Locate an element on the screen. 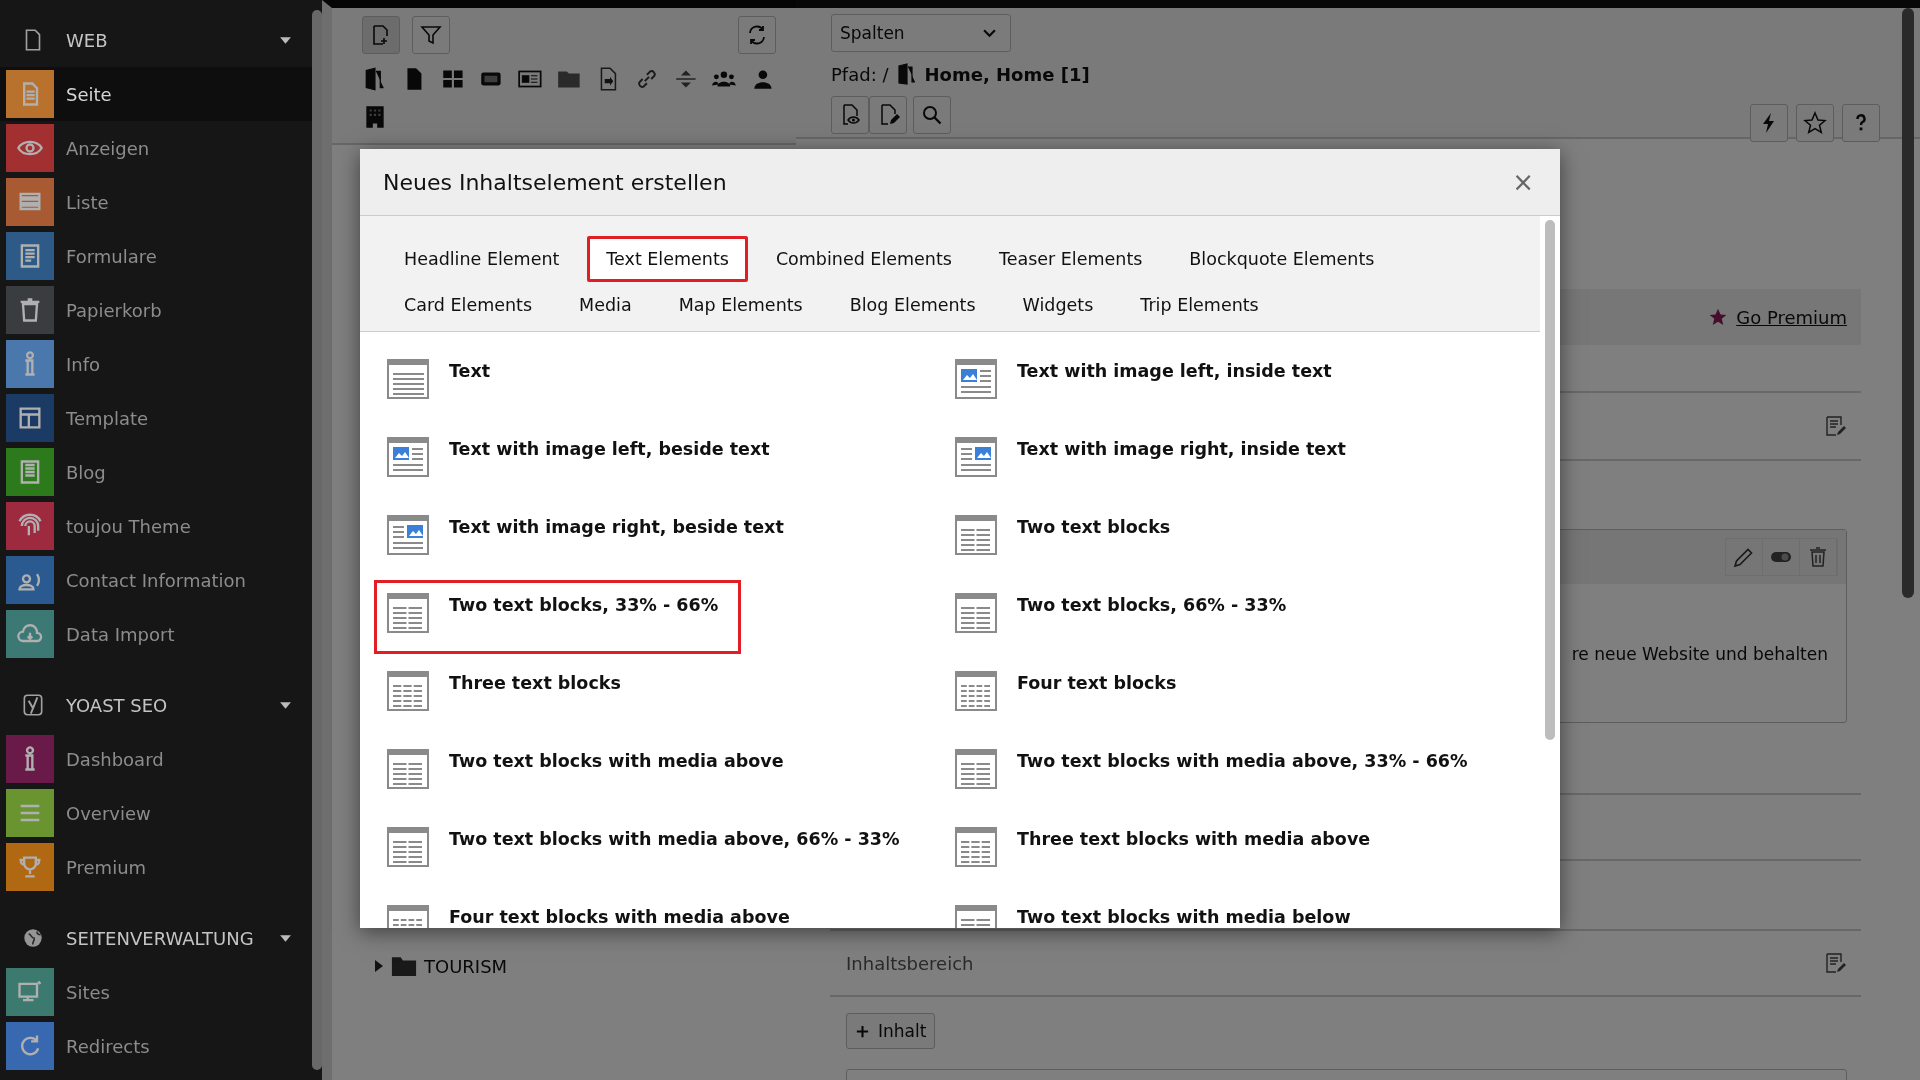 The width and height of the screenshot is (1920, 1080). content-element-option: Text with image right, inside text is located at coordinates (1145, 461).